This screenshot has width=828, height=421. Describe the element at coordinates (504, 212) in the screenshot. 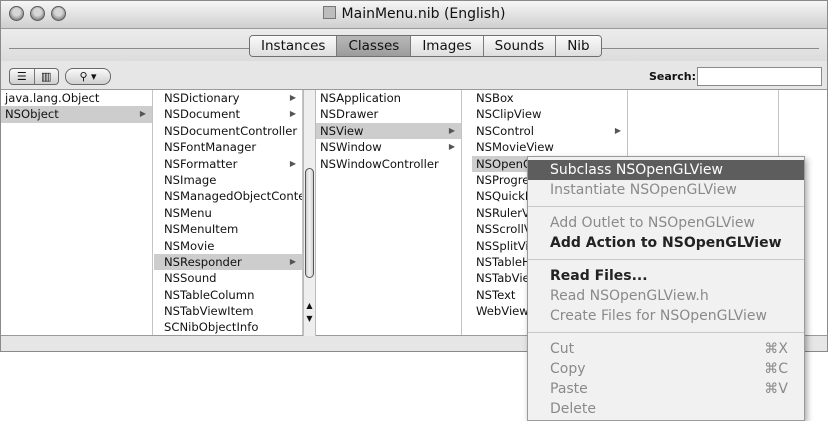

I see `class-name-label: NSRulerVi` at that location.